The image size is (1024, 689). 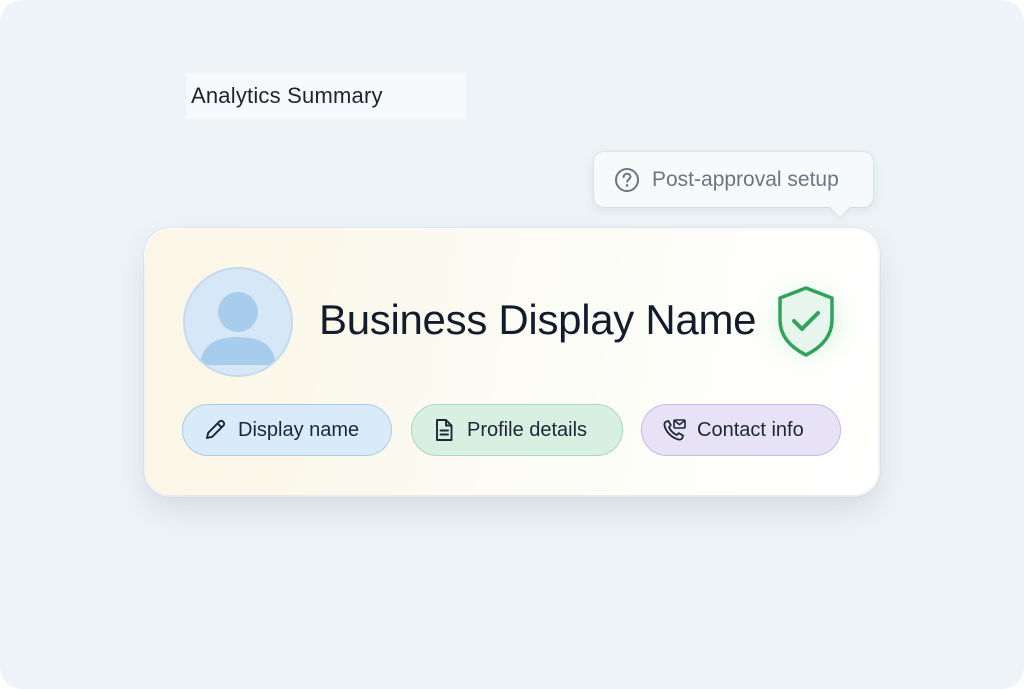 I want to click on display-name-button-label: Display name, so click(x=299, y=429).